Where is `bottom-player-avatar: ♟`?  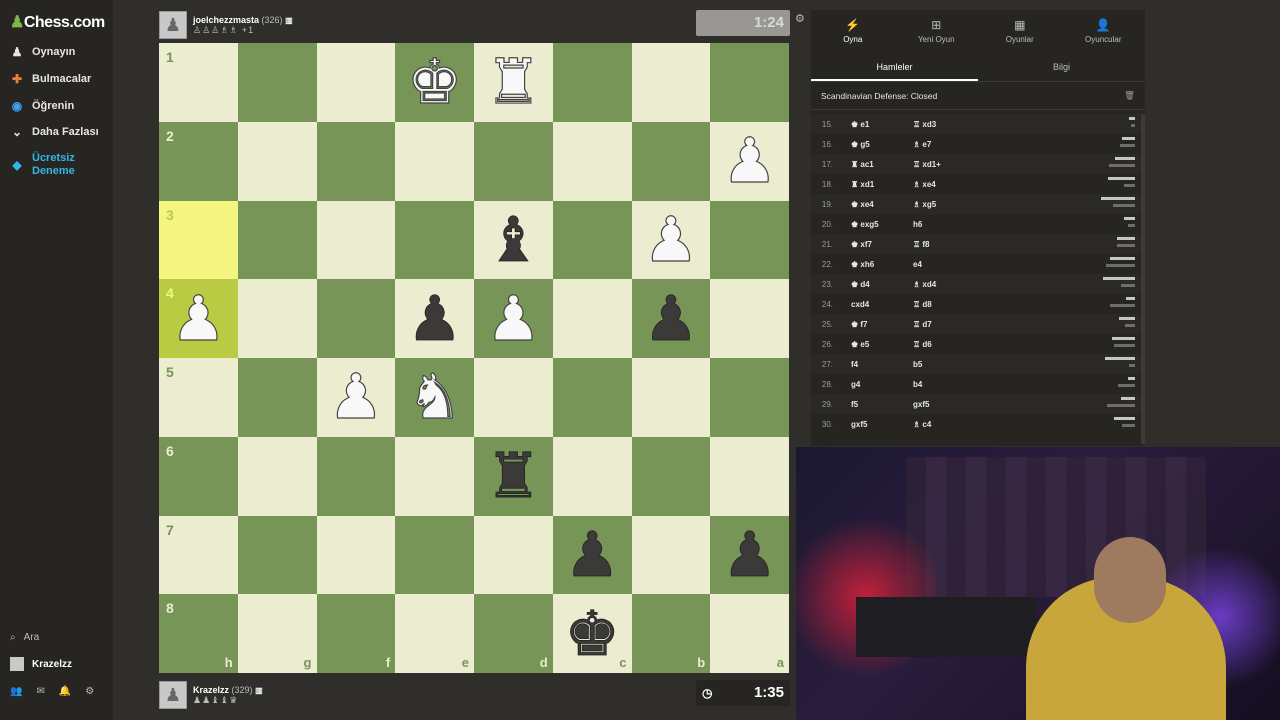 bottom-player-avatar: ♟ is located at coordinates (173, 695).